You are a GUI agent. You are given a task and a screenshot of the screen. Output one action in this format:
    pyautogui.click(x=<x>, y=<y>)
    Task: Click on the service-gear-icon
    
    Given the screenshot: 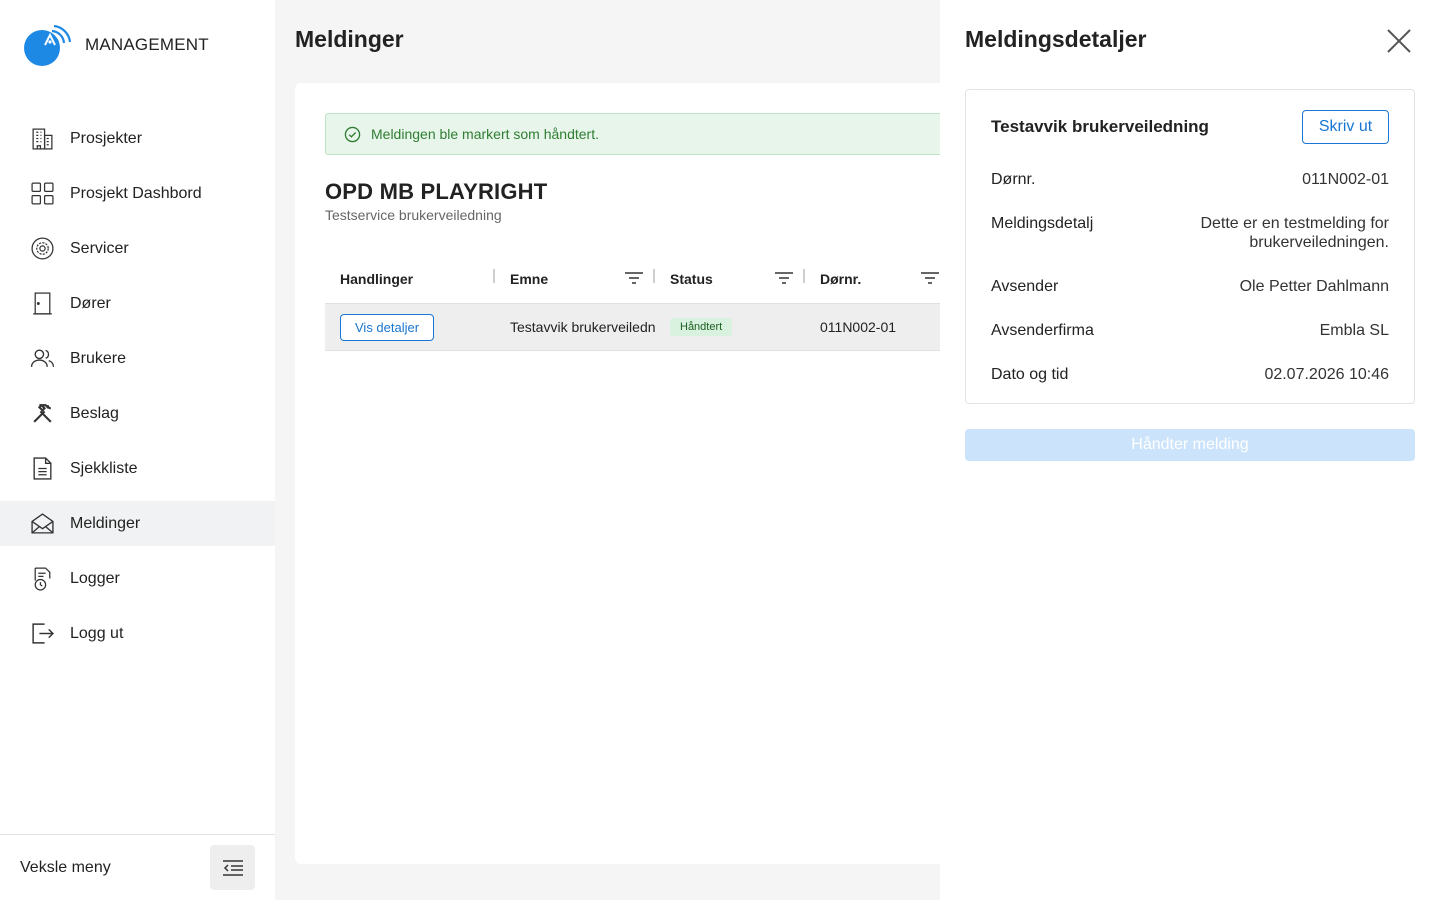 What is the action you would take?
    pyautogui.click(x=42, y=248)
    